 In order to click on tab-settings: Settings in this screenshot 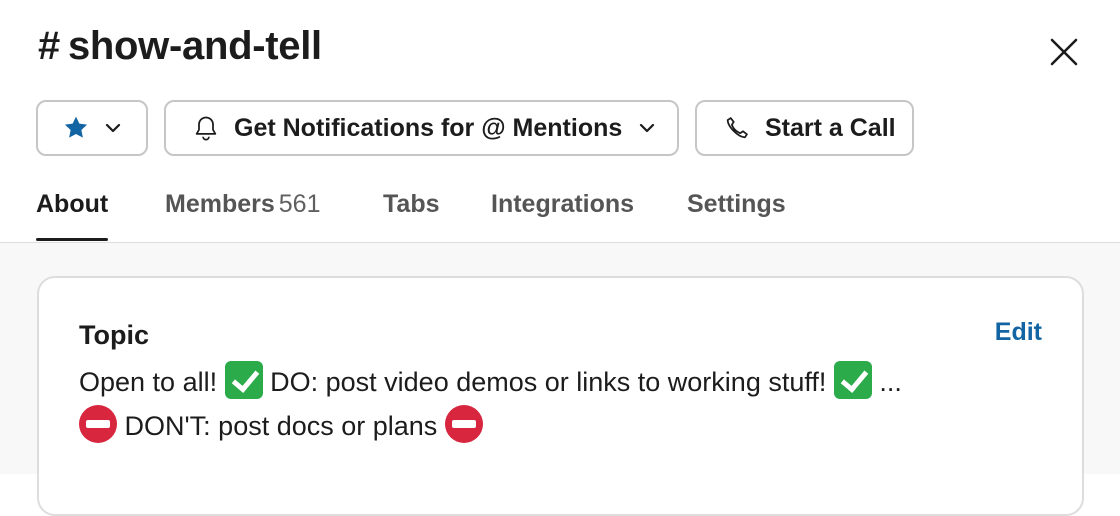, I will do `click(736, 217)`.